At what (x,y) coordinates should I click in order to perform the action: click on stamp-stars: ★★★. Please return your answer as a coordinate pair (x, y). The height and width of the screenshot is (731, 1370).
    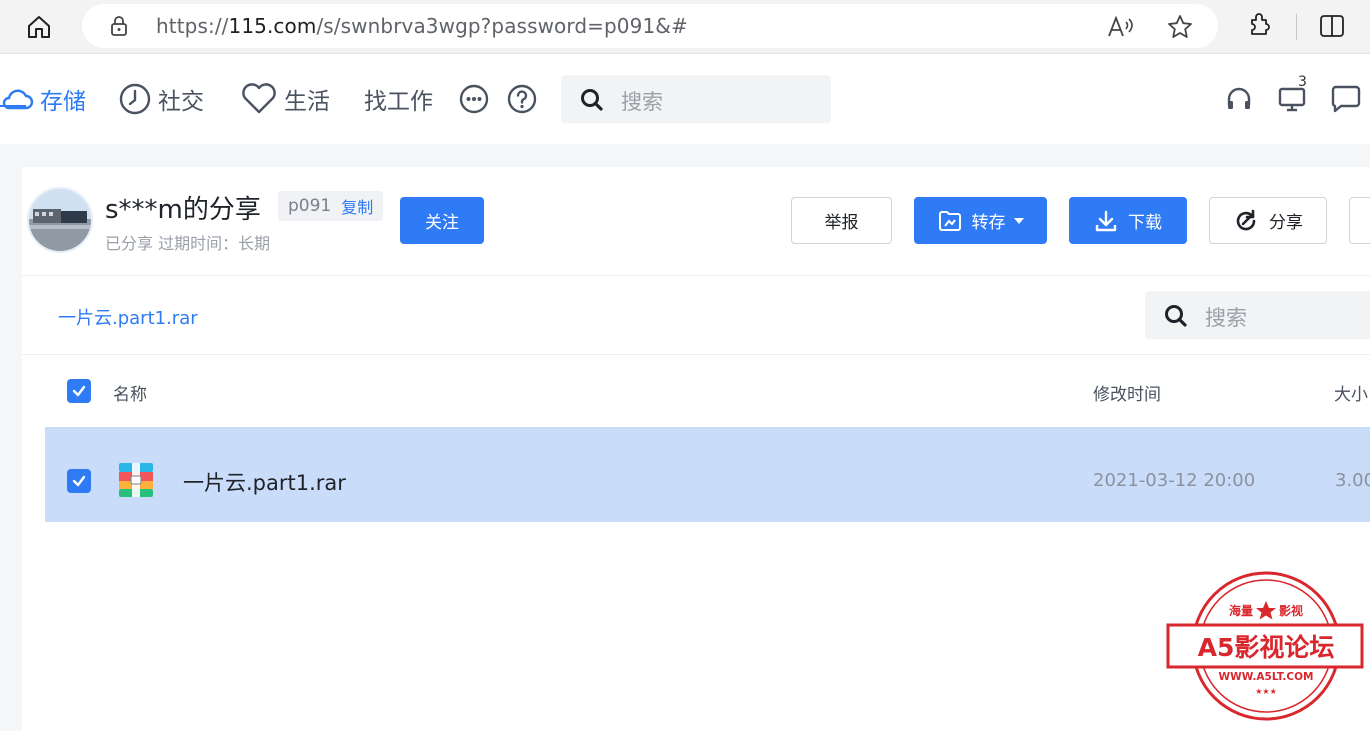
    Looking at the image, I should click on (1266, 691).